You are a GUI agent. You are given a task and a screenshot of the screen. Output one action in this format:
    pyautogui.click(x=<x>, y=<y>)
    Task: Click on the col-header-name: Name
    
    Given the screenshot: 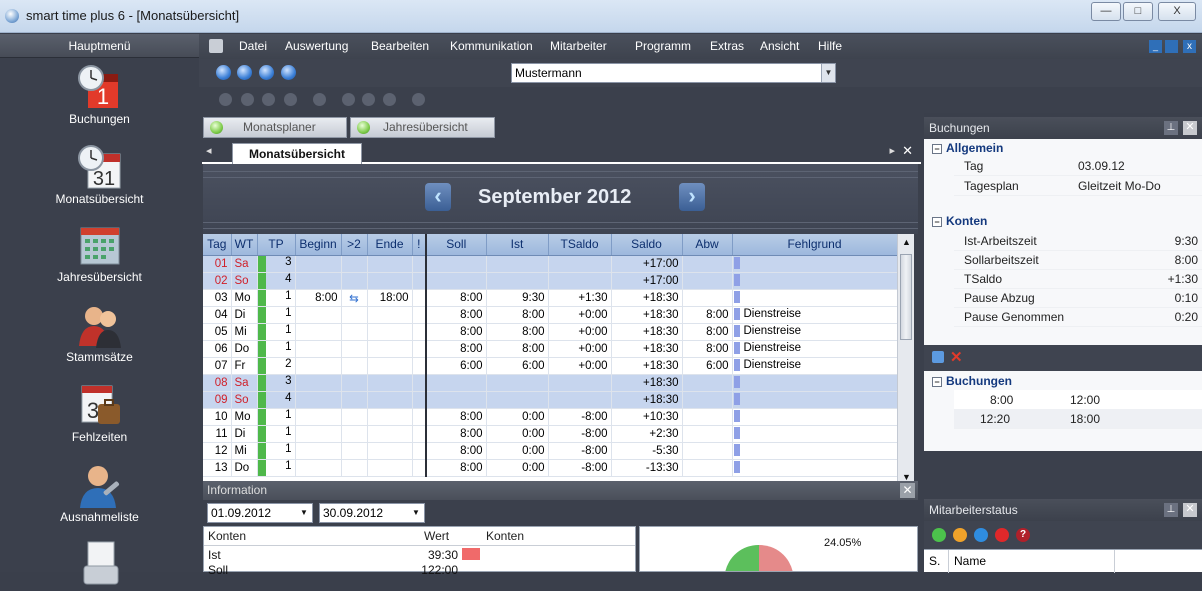 What is the action you would take?
    pyautogui.click(x=970, y=561)
    